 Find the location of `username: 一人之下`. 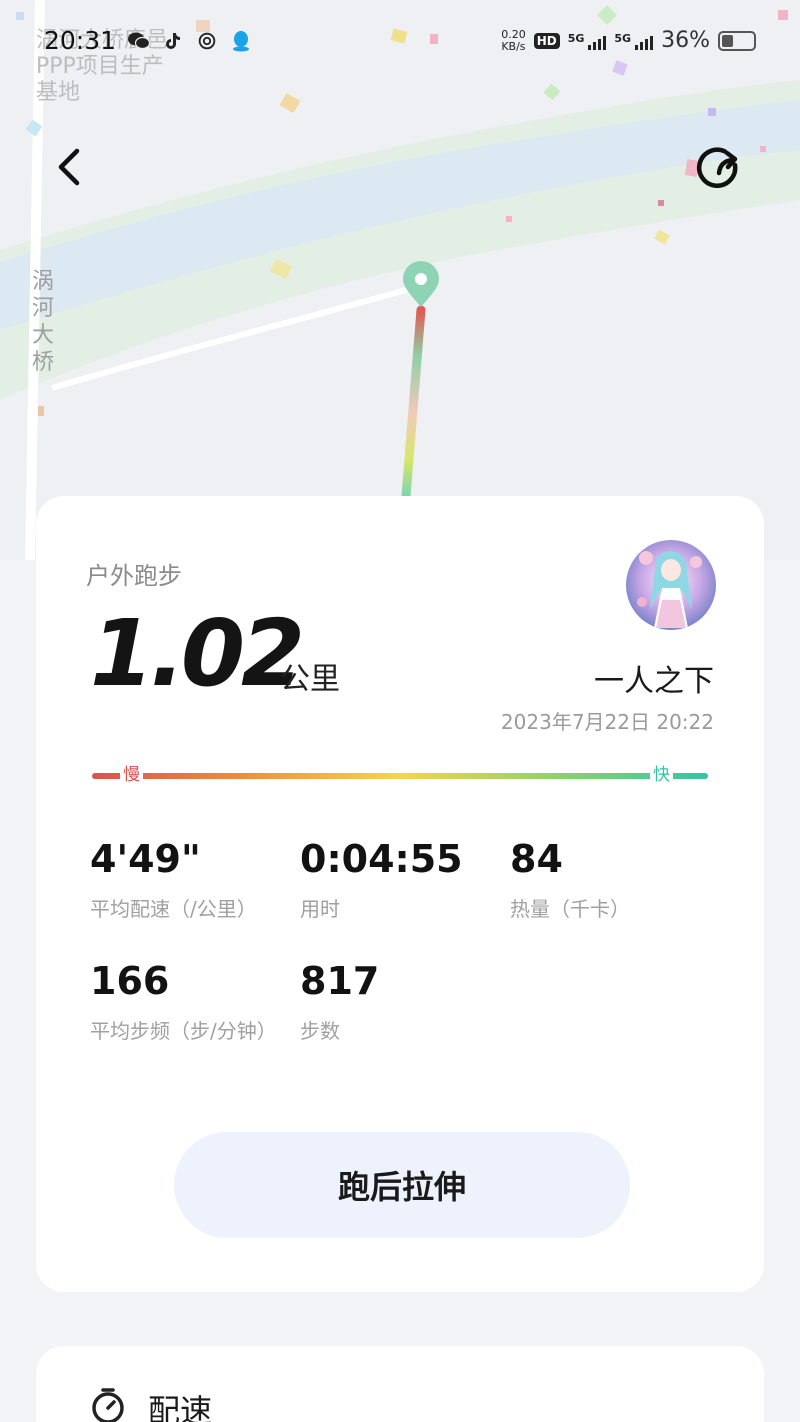

username: 一人之下 is located at coordinates (654, 681).